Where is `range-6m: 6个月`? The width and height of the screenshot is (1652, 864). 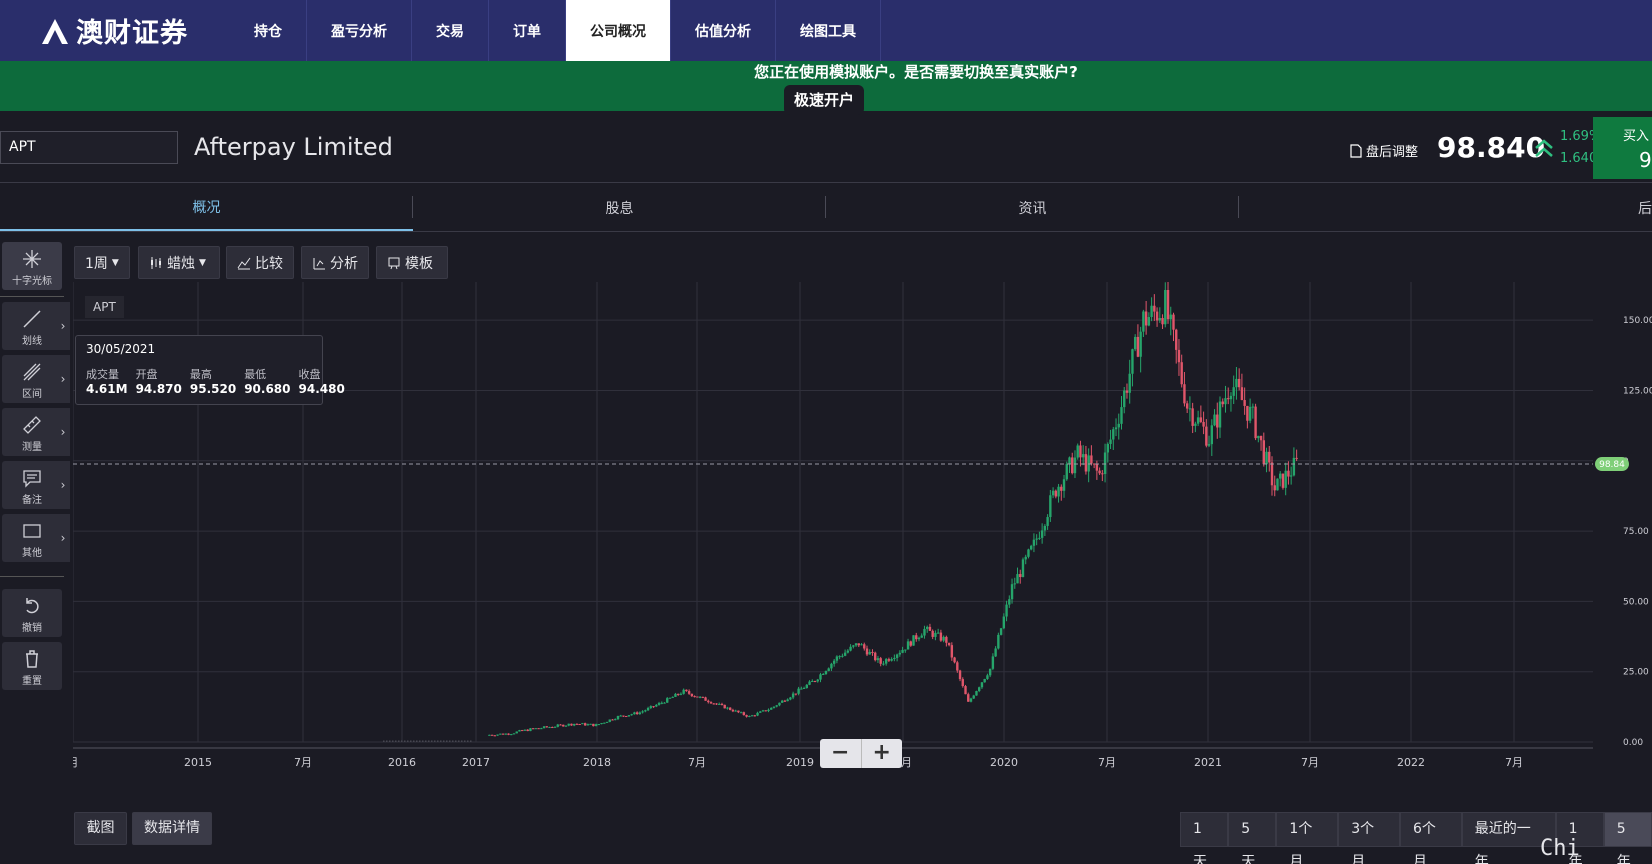 range-6m: 6个月 is located at coordinates (1430, 838).